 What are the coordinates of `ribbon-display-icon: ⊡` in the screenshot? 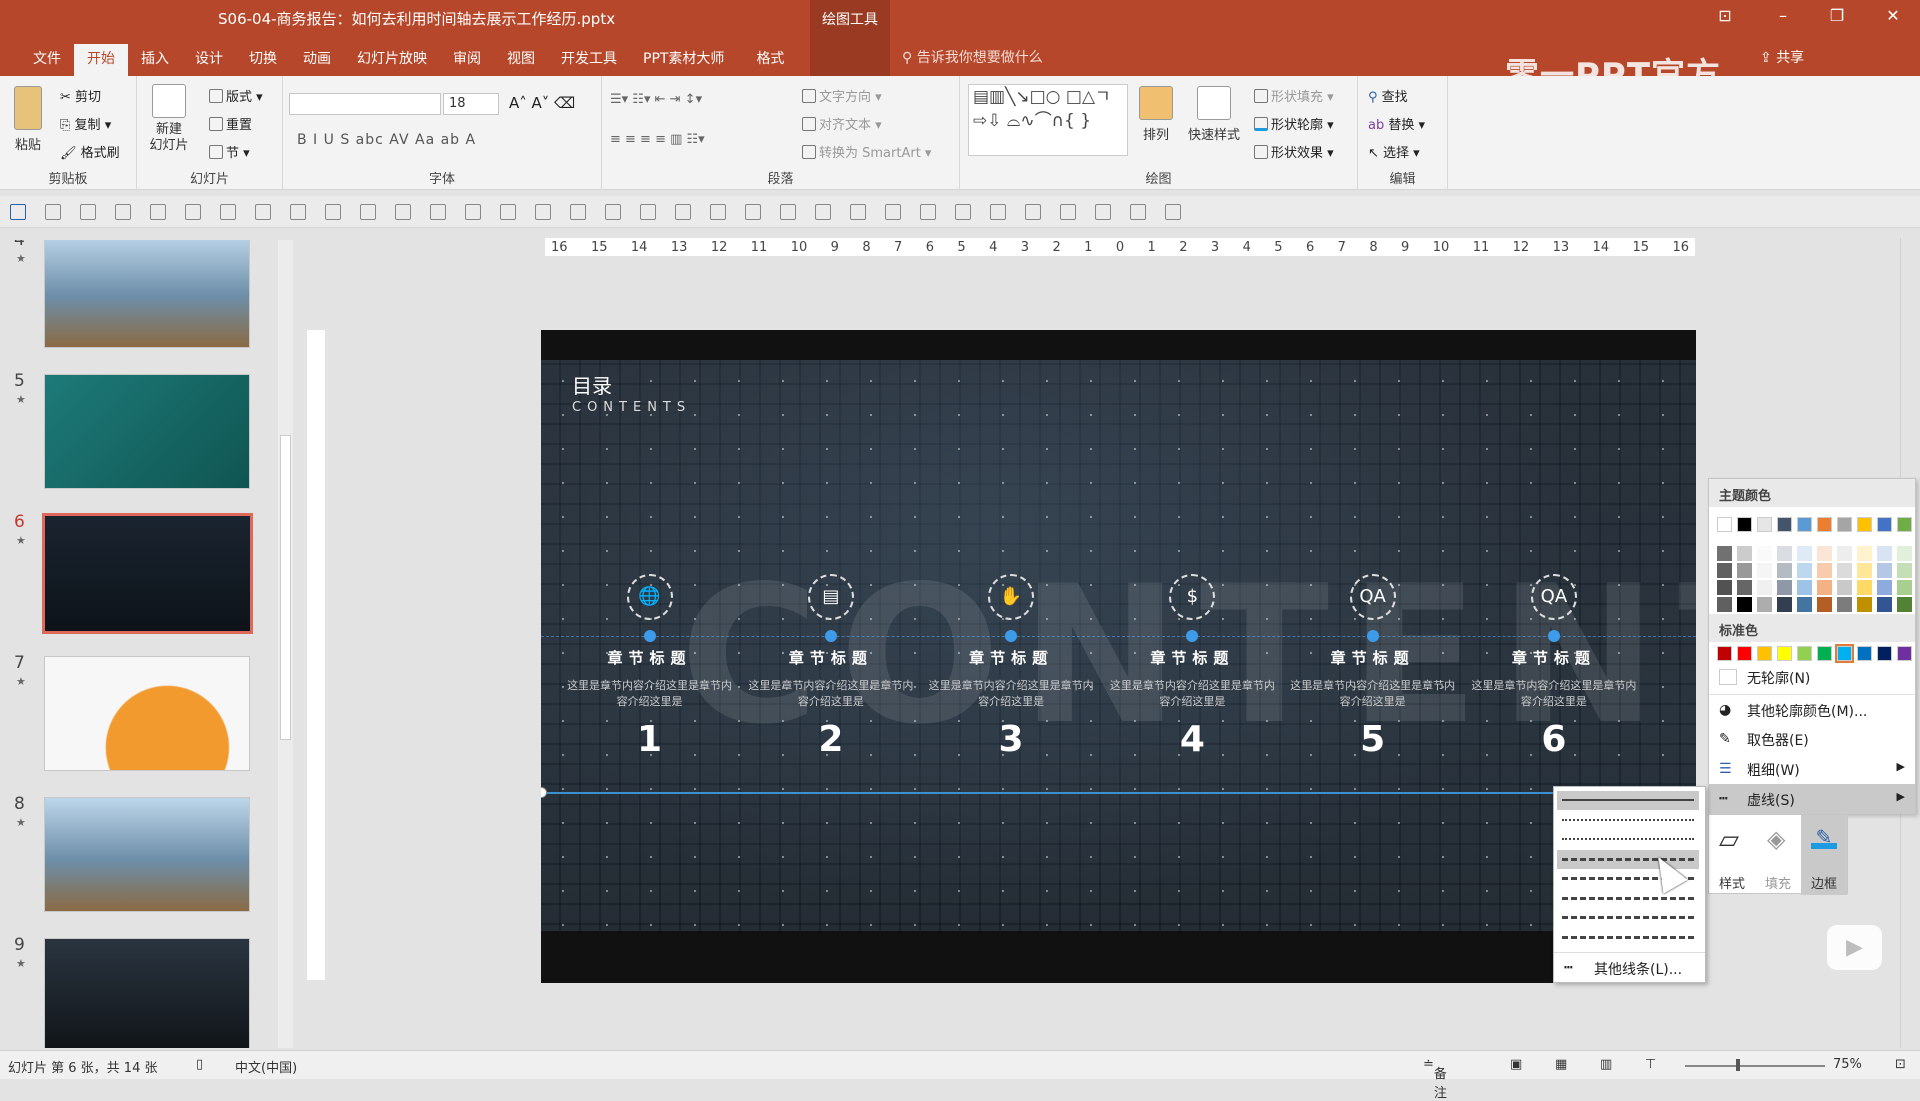 It's located at (1725, 15).